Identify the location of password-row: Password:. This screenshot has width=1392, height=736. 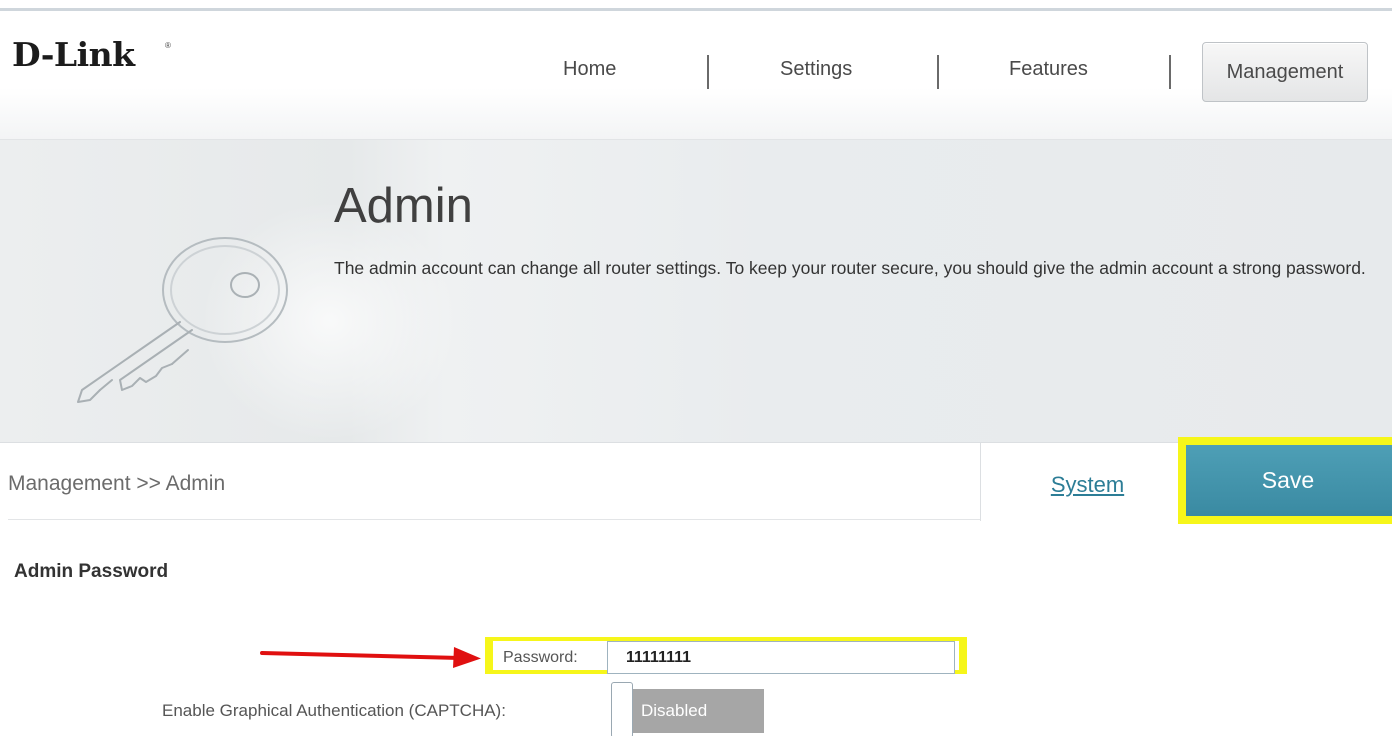
(726, 657).